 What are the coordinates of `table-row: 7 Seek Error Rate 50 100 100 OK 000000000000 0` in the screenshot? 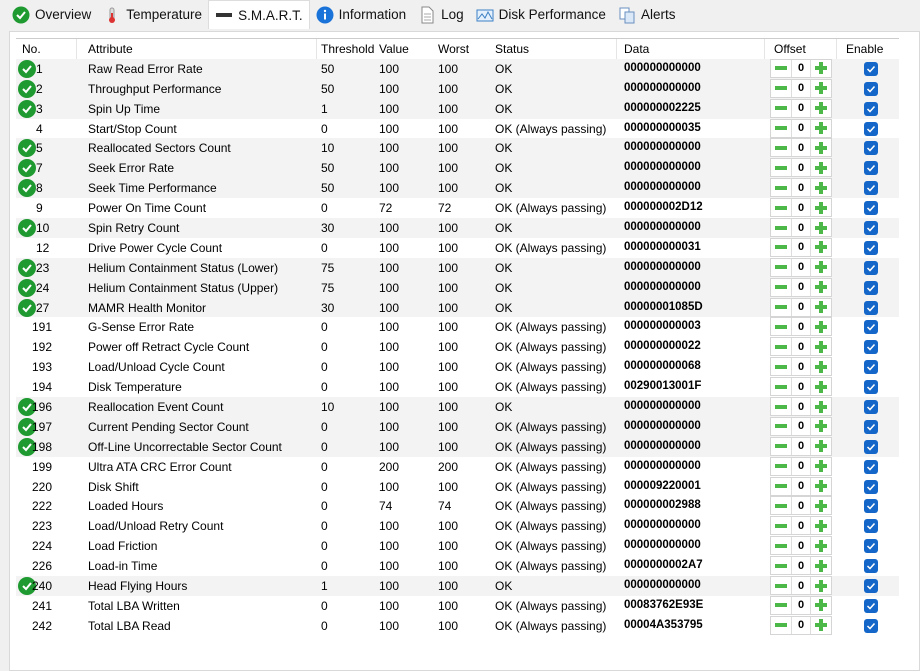 It's located at (457, 168).